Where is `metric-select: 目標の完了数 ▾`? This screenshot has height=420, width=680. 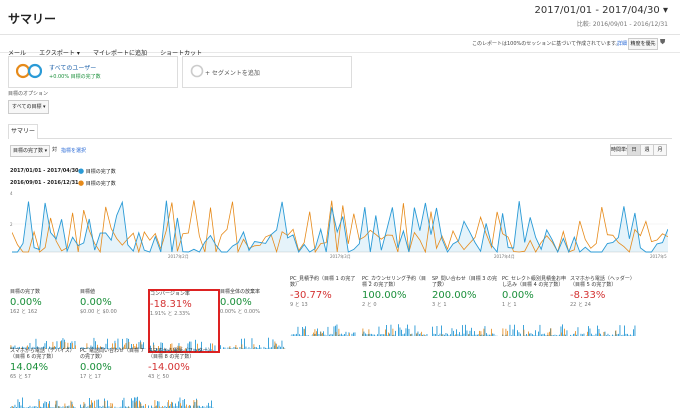
metric-select: 目標の完了数 ▾ is located at coordinates (30, 151).